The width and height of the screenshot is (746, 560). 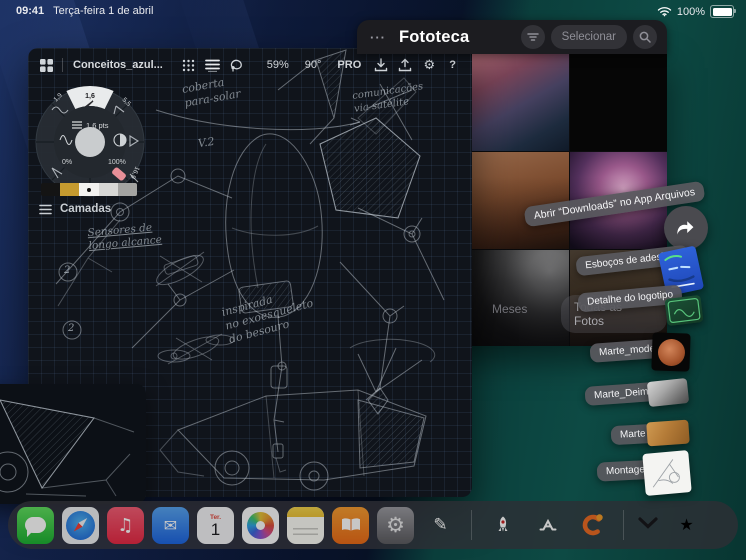 What do you see at coordinates (62, 65) in the screenshot?
I see `toolbar-divider` at bounding box center [62, 65].